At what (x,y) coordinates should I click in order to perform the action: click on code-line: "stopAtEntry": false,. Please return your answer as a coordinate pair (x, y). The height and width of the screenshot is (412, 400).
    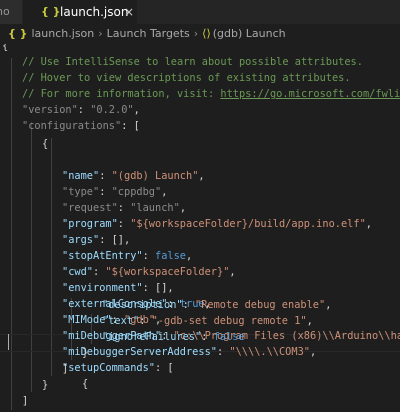
    Looking at the image, I should click on (127, 256).